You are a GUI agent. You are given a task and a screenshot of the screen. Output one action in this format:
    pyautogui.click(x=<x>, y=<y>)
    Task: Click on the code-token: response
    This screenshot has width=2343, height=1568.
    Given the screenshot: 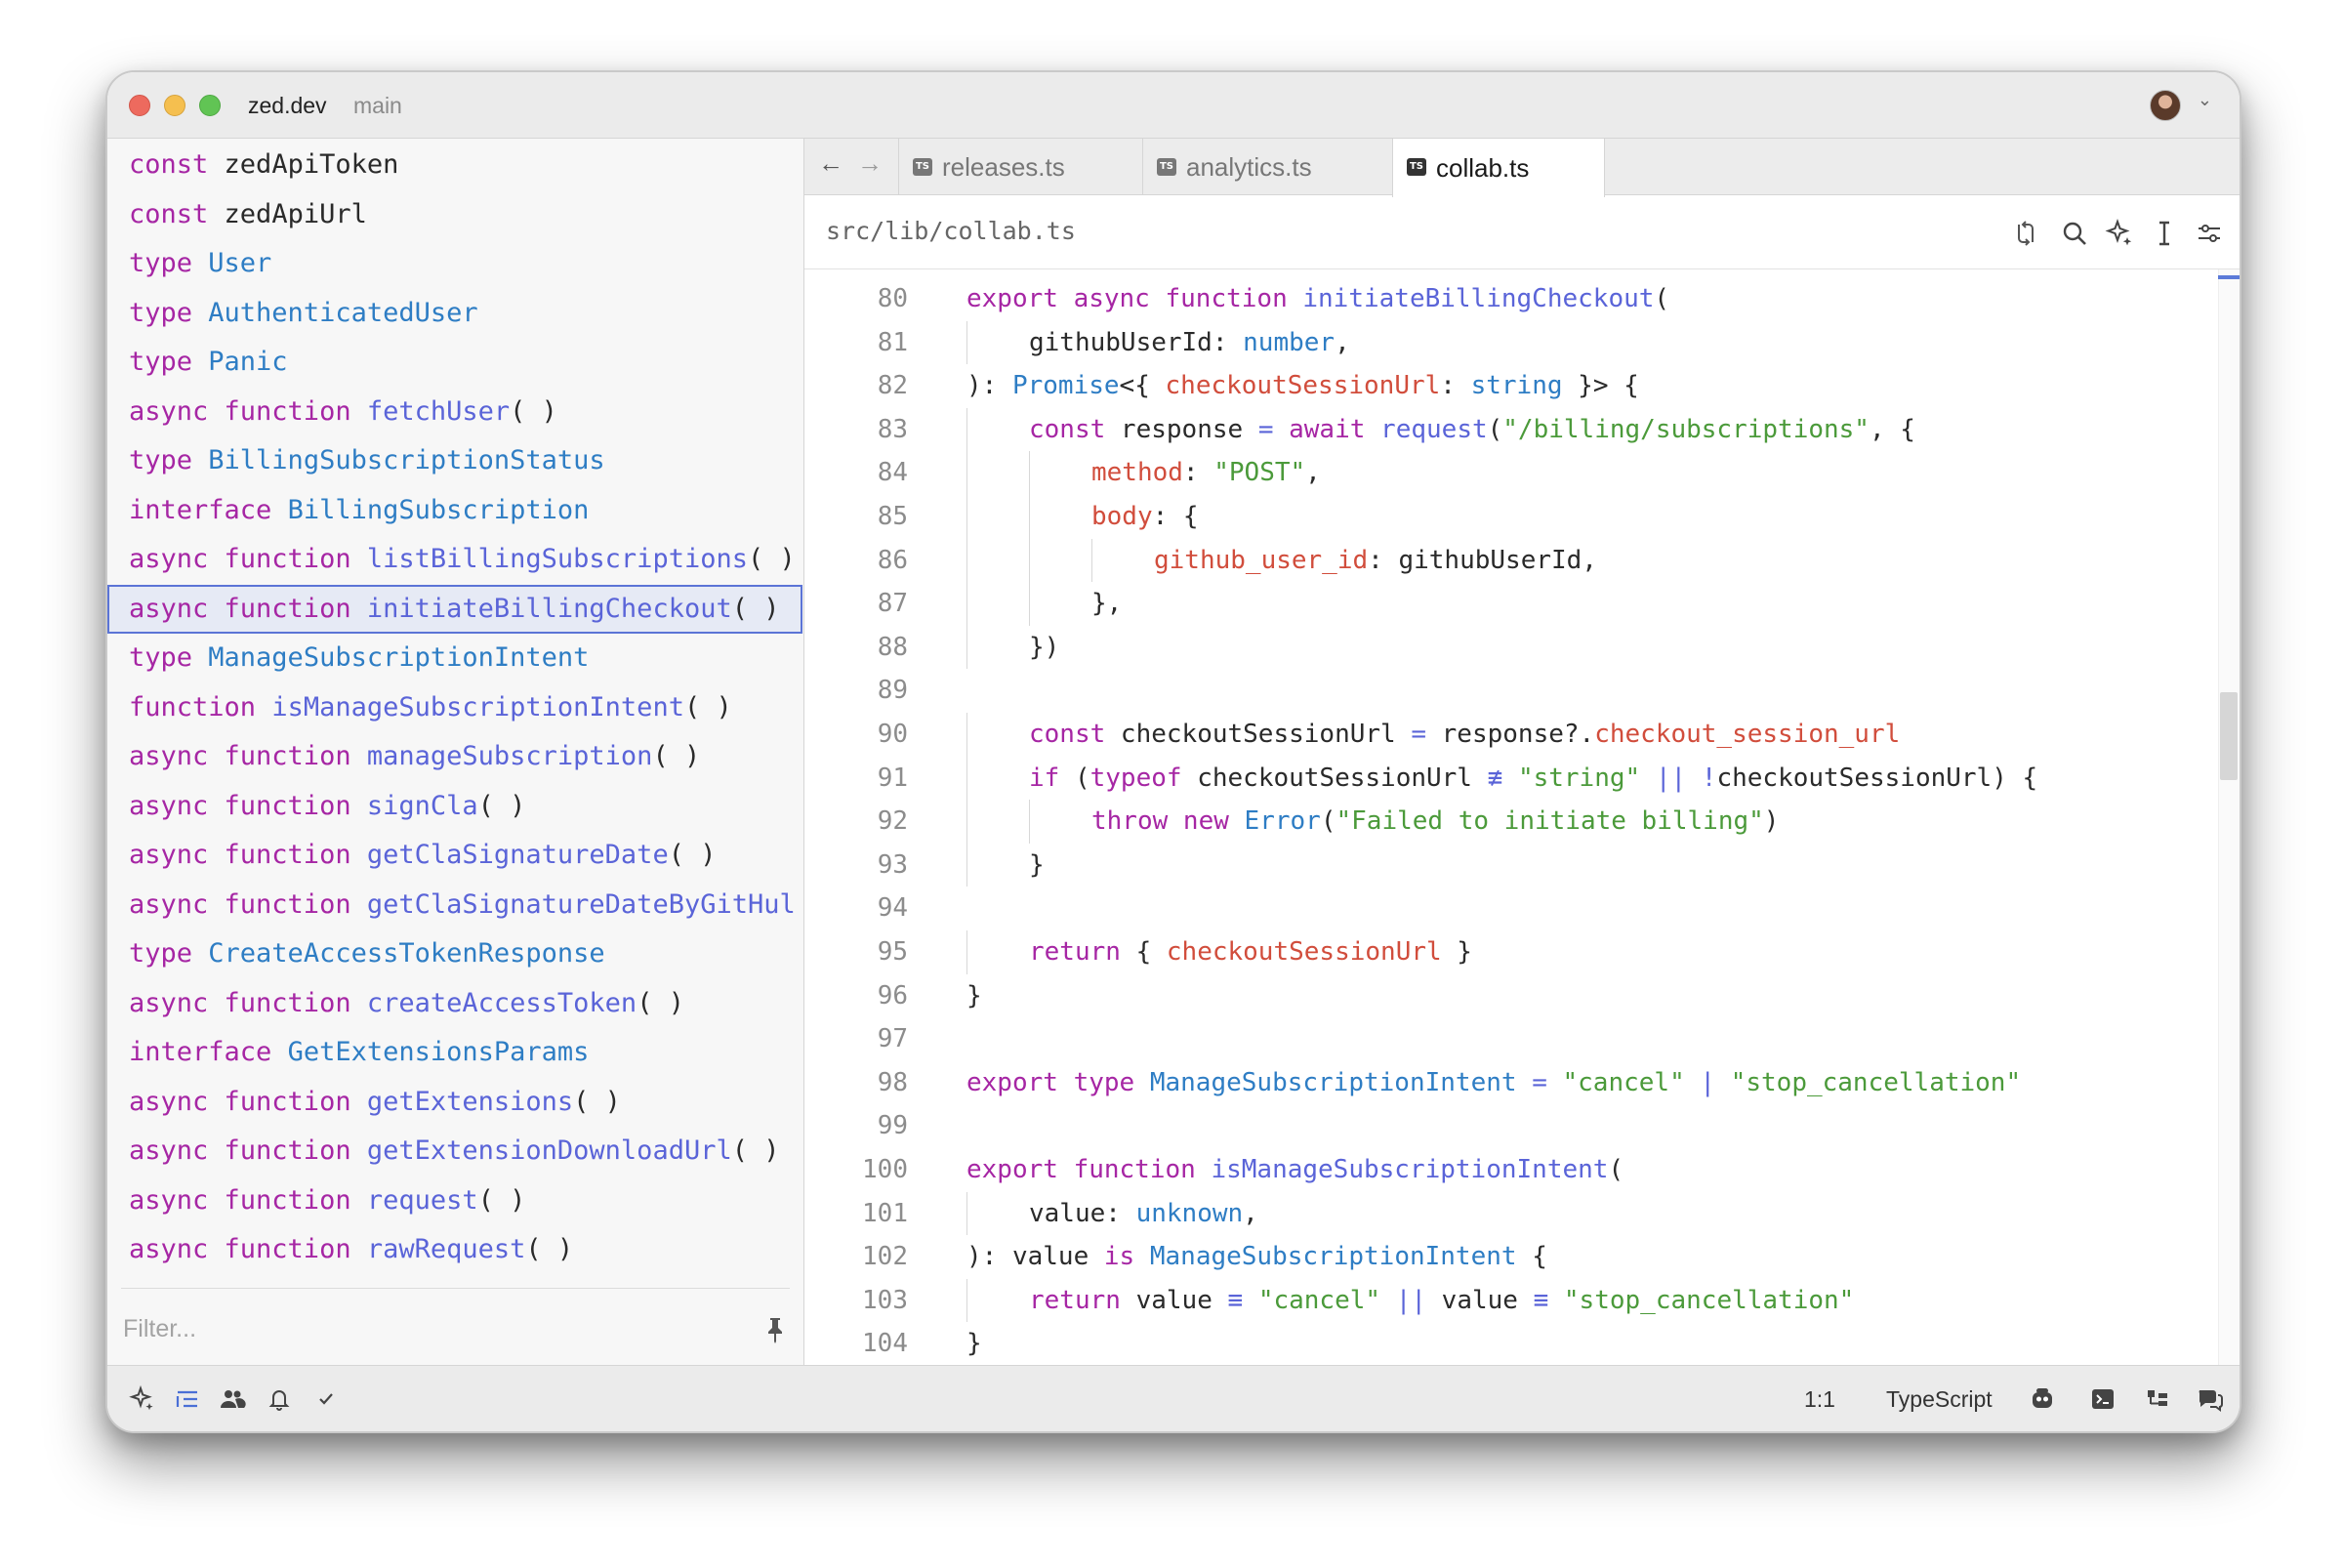 What is the action you would take?
    pyautogui.click(x=1189, y=429)
    